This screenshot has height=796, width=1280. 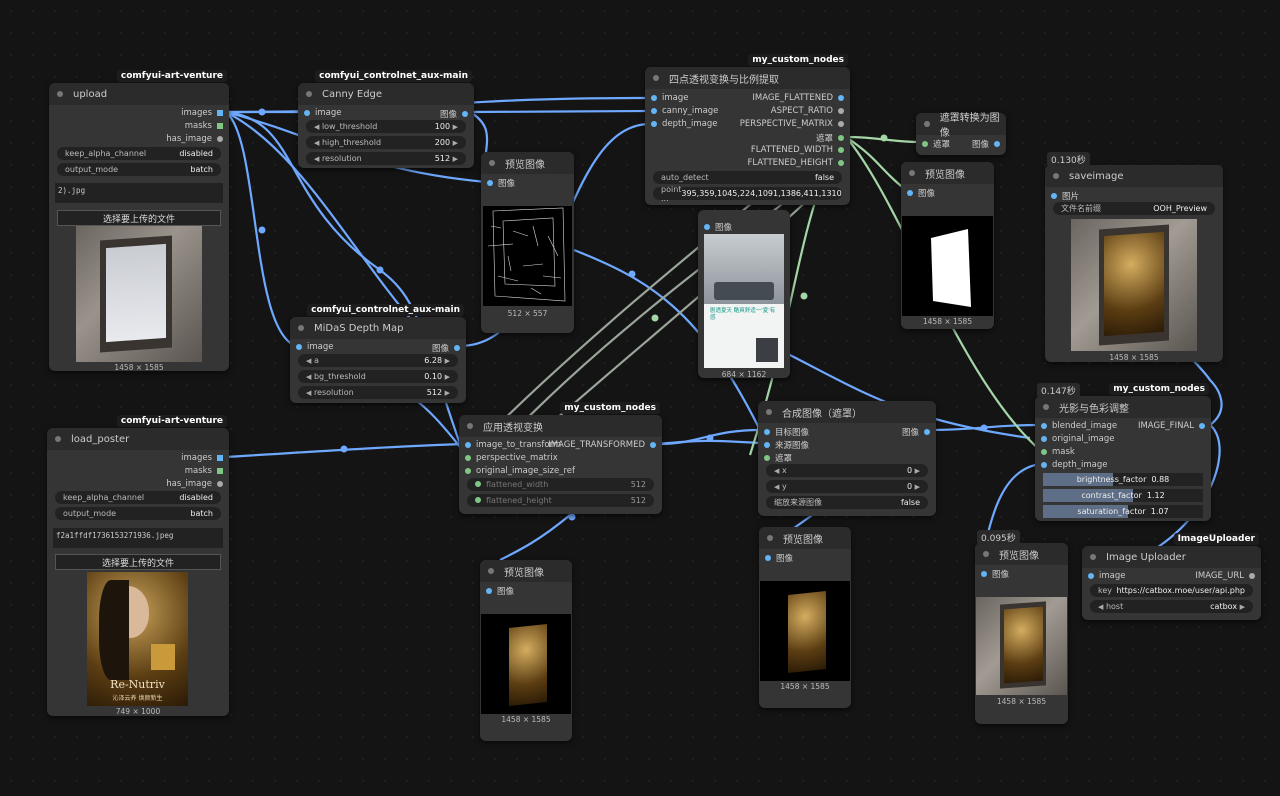 What do you see at coordinates (947, 245) in the screenshot?
I see `preview-mask-node: 预览图像 图像 1458 × 1585` at bounding box center [947, 245].